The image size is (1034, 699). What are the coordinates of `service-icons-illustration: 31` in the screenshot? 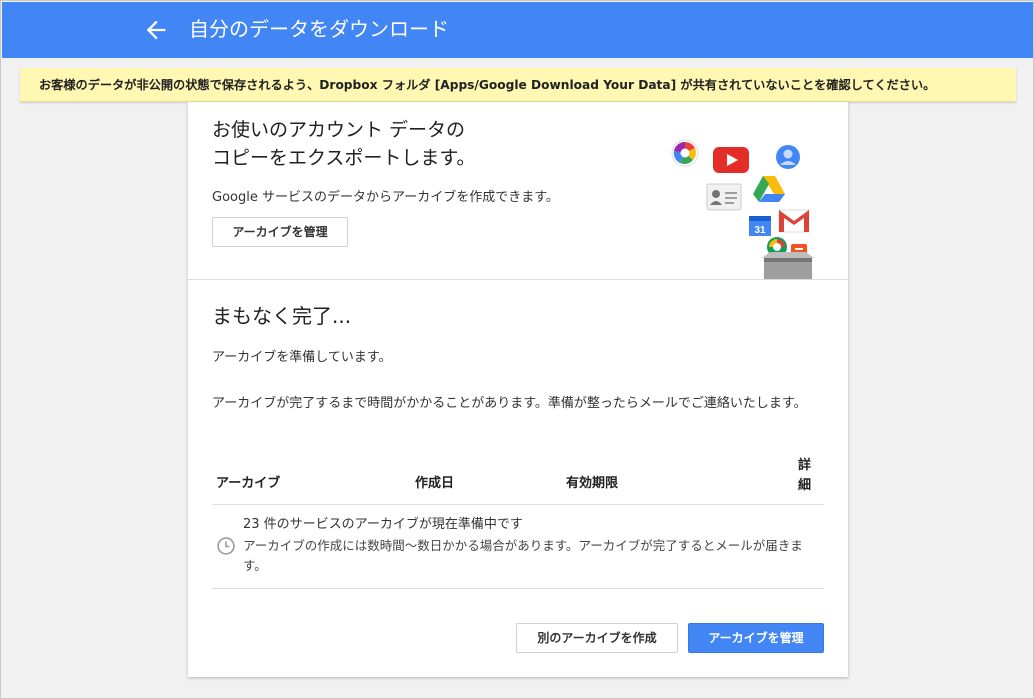 It's located at (758, 206).